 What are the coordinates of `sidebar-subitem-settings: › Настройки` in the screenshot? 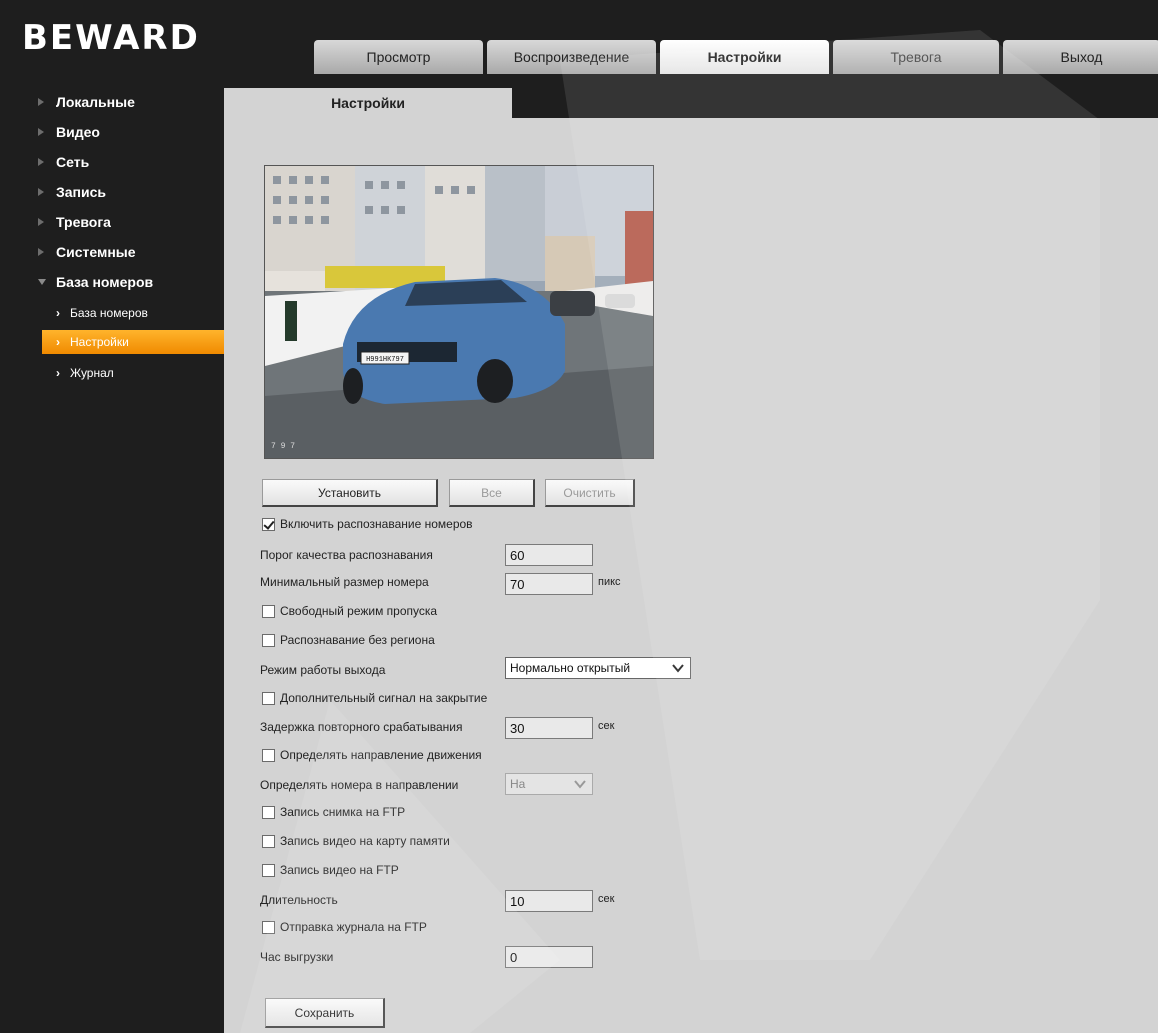 It's located at (133, 342).